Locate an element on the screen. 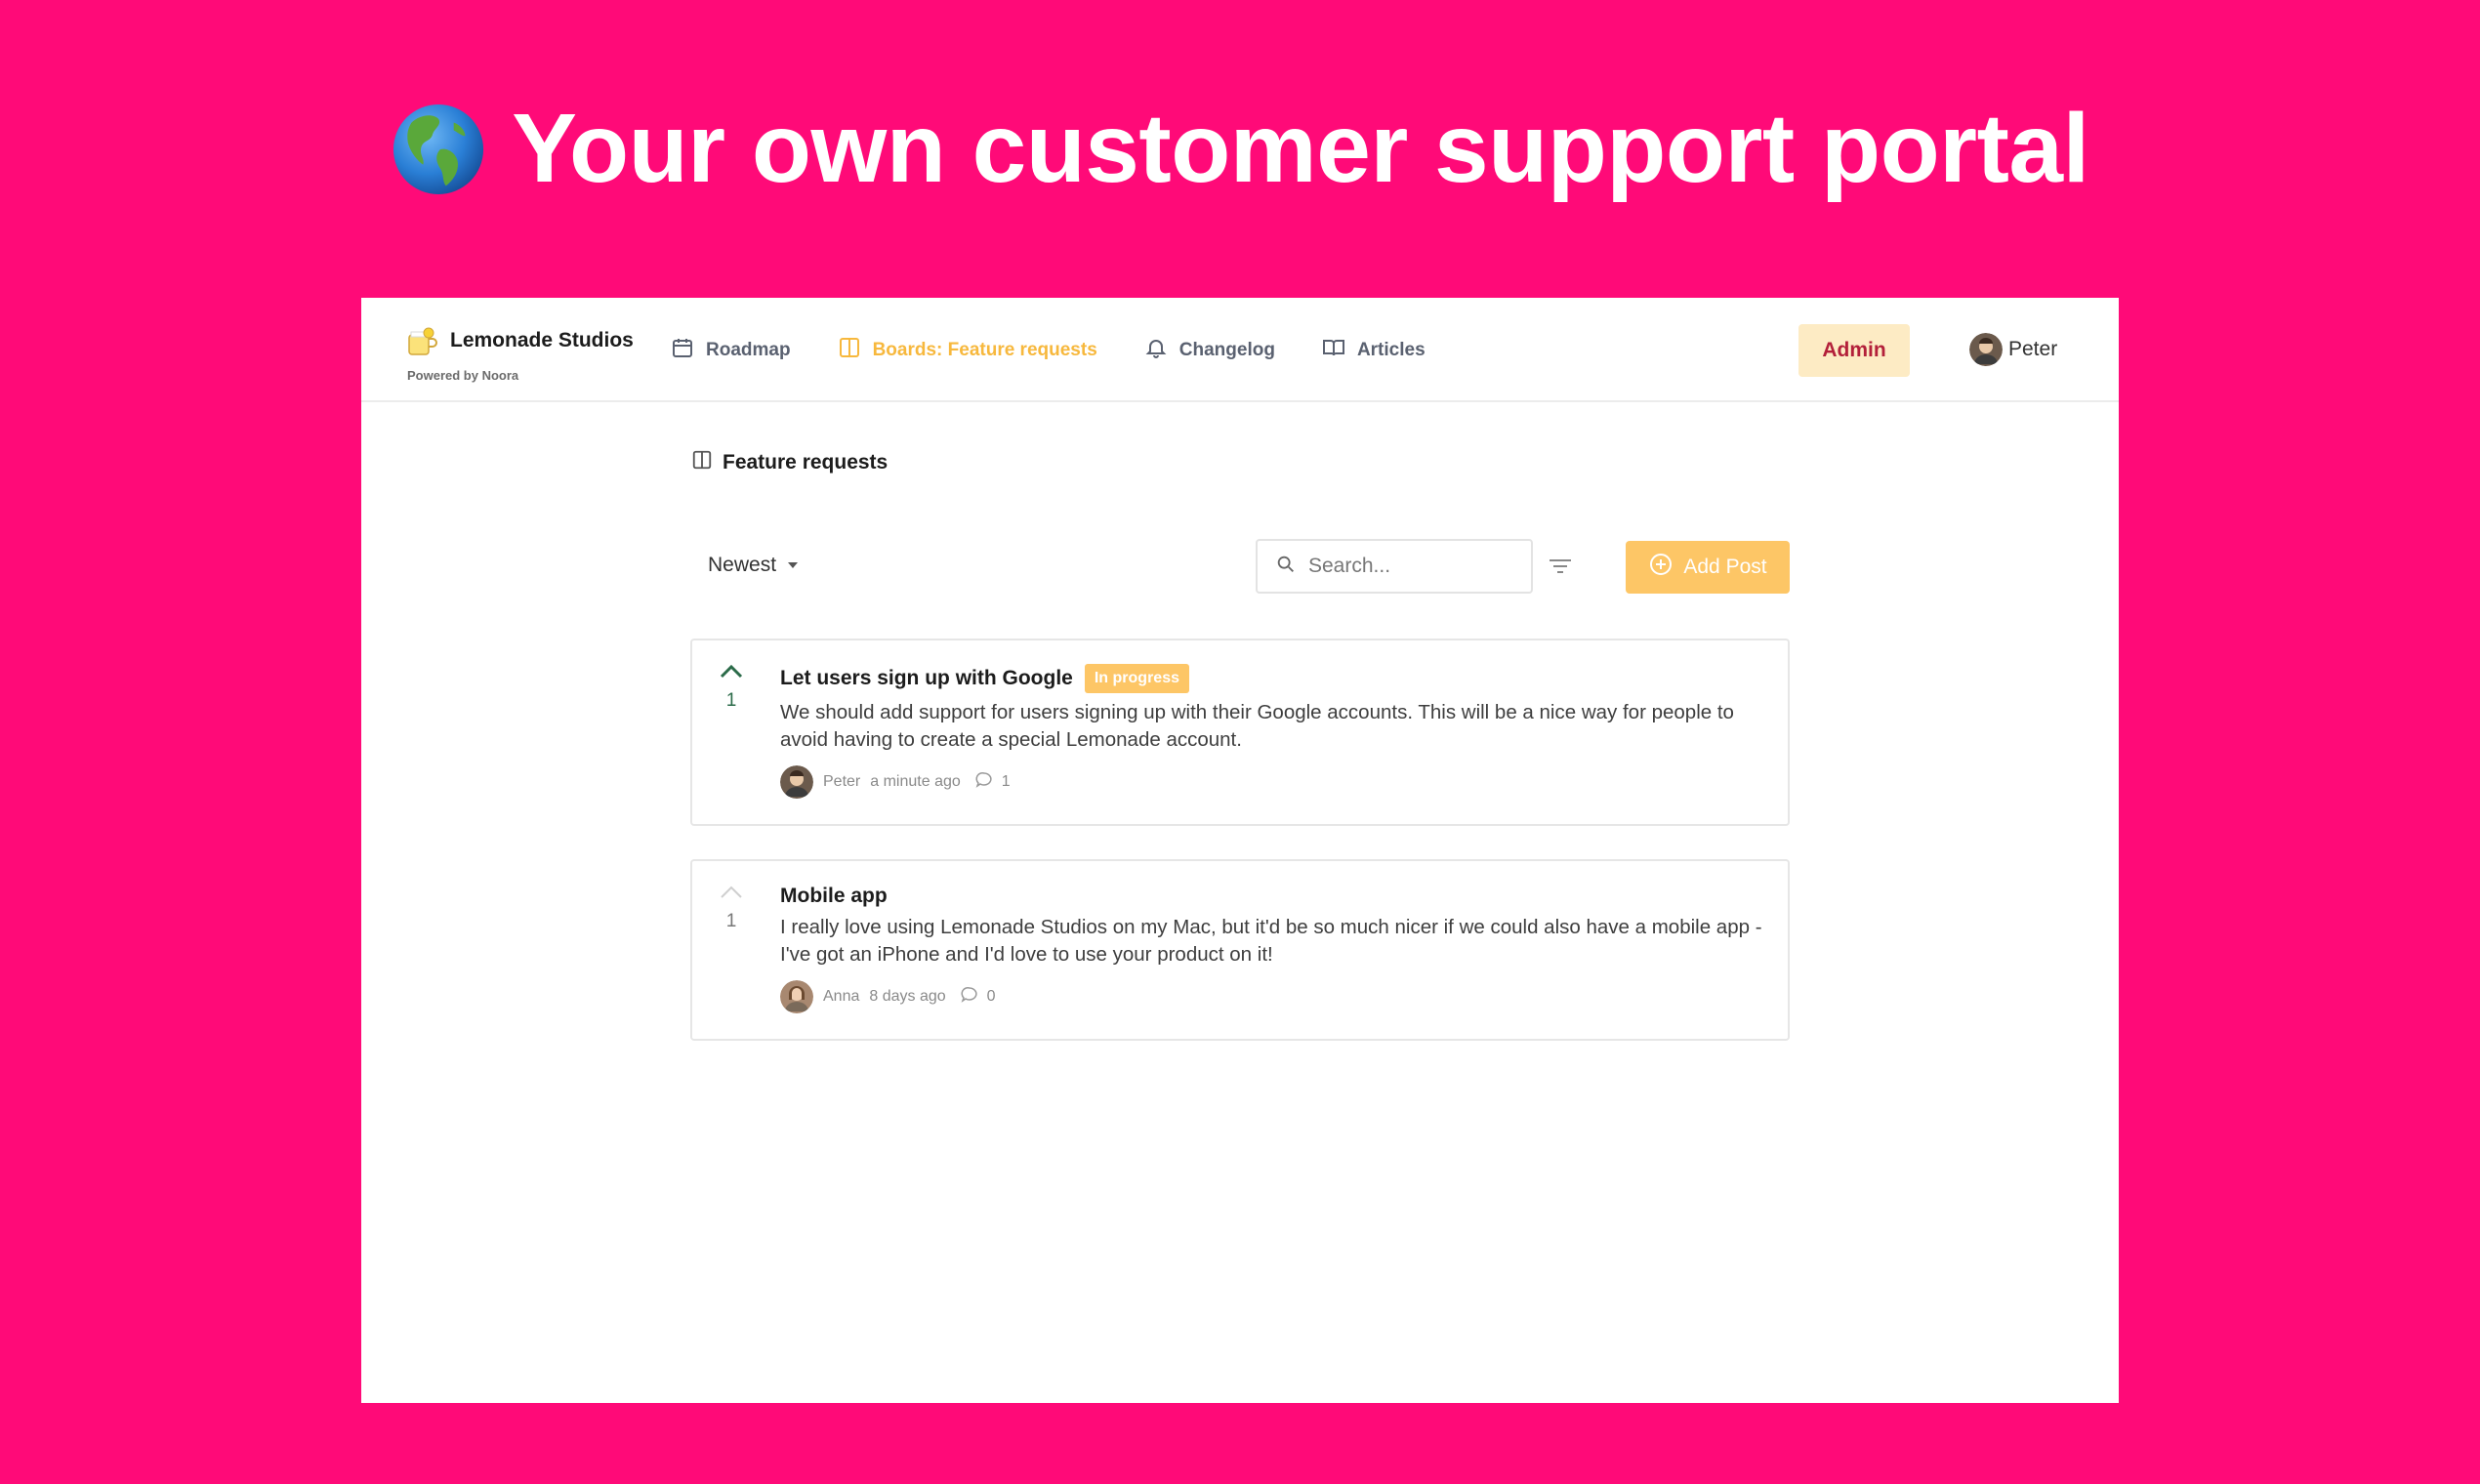  powered-by-label: Powered by Noora is located at coordinates (463, 376).